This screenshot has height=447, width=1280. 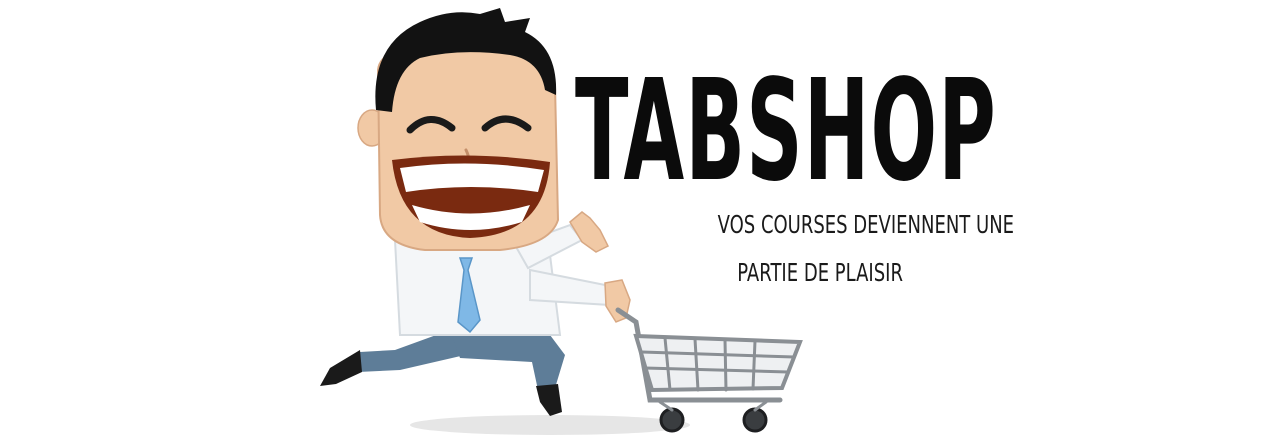 I want to click on tagline-line-1: VOS COURSES DEVIENNENT UNE, so click(x=837, y=225).